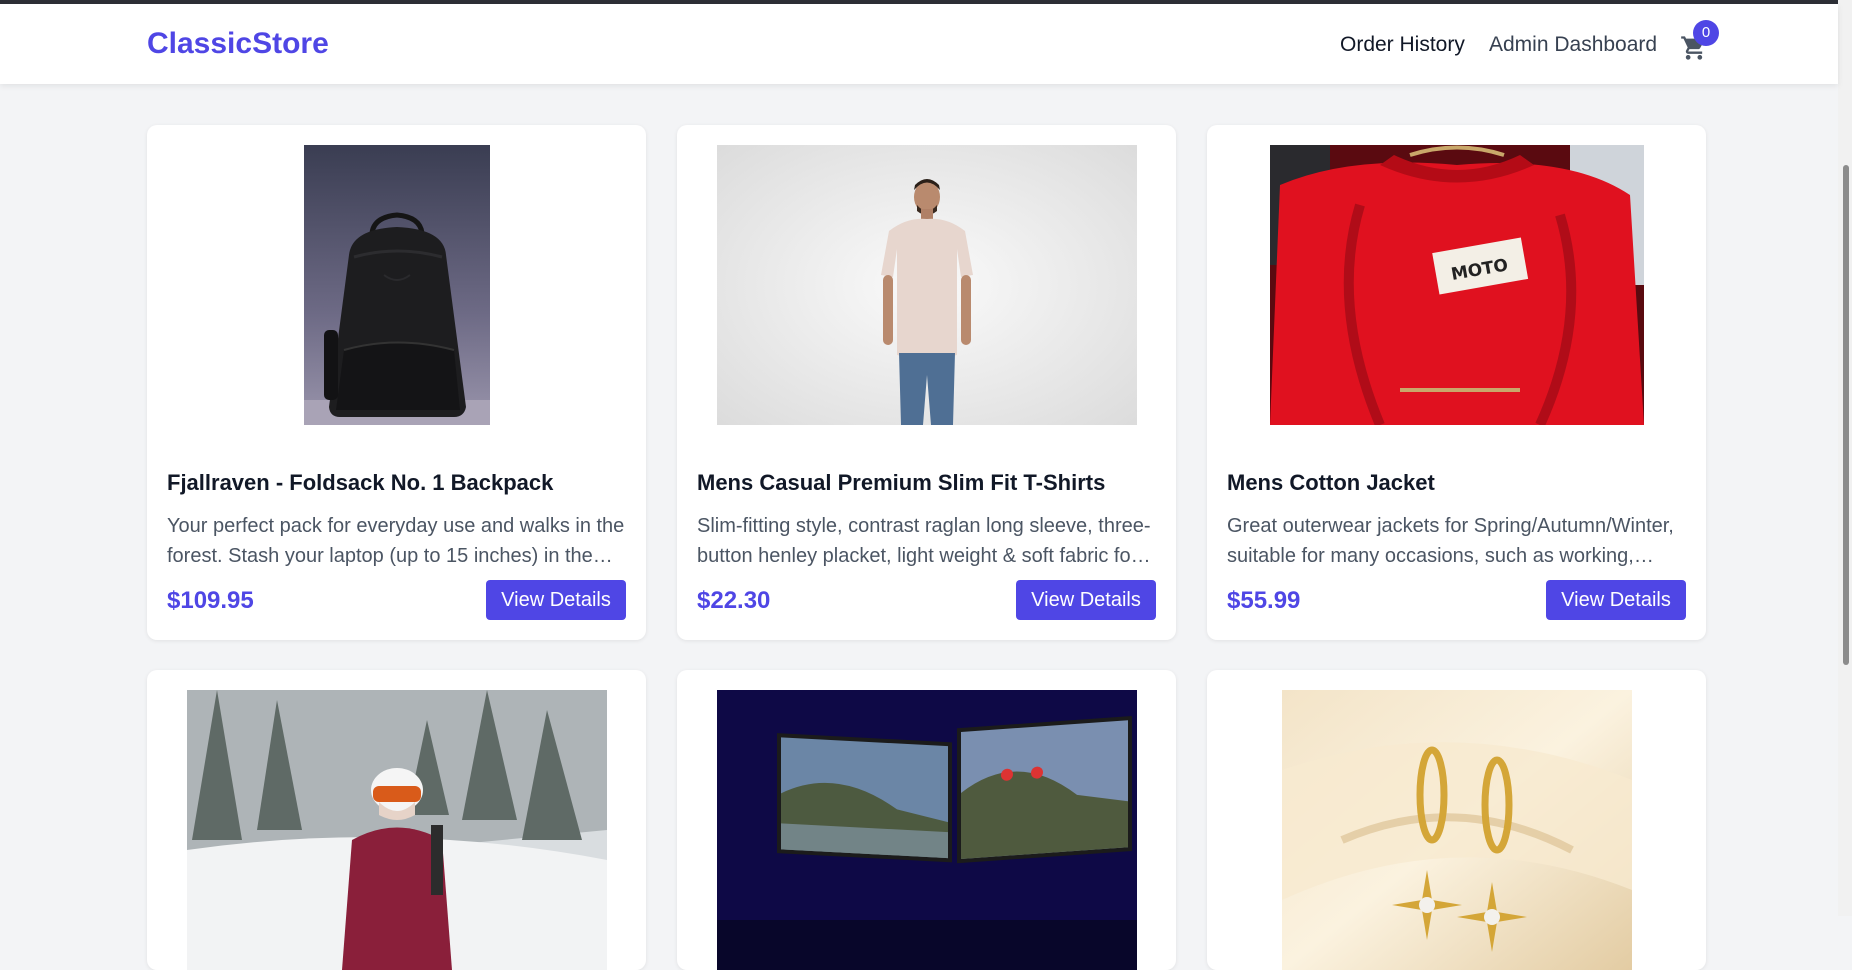  I want to click on skier-photo, so click(396, 830).